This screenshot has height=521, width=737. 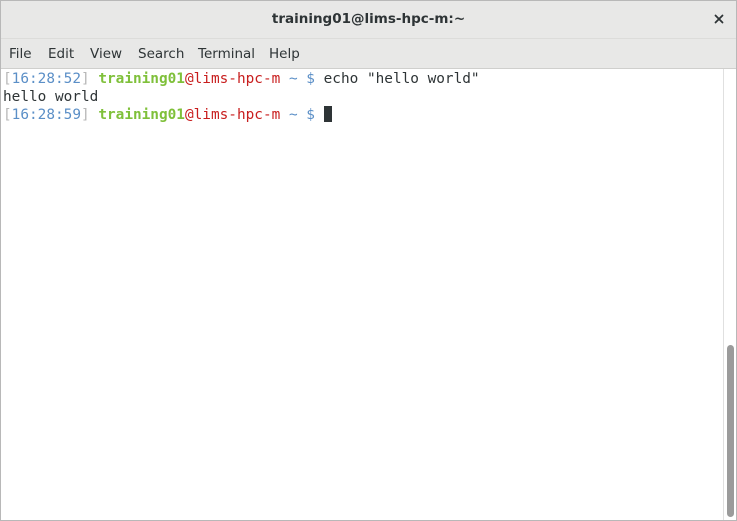 What do you see at coordinates (106, 54) in the screenshot?
I see `menu-view: View` at bounding box center [106, 54].